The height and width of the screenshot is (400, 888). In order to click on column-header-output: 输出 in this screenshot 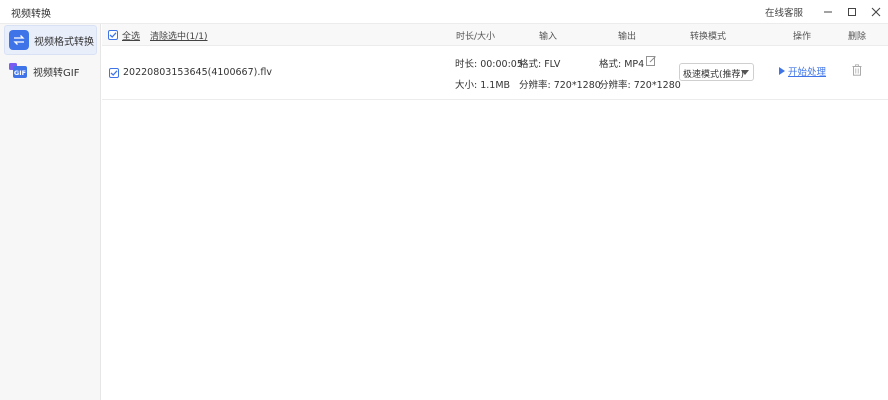, I will do `click(627, 37)`.